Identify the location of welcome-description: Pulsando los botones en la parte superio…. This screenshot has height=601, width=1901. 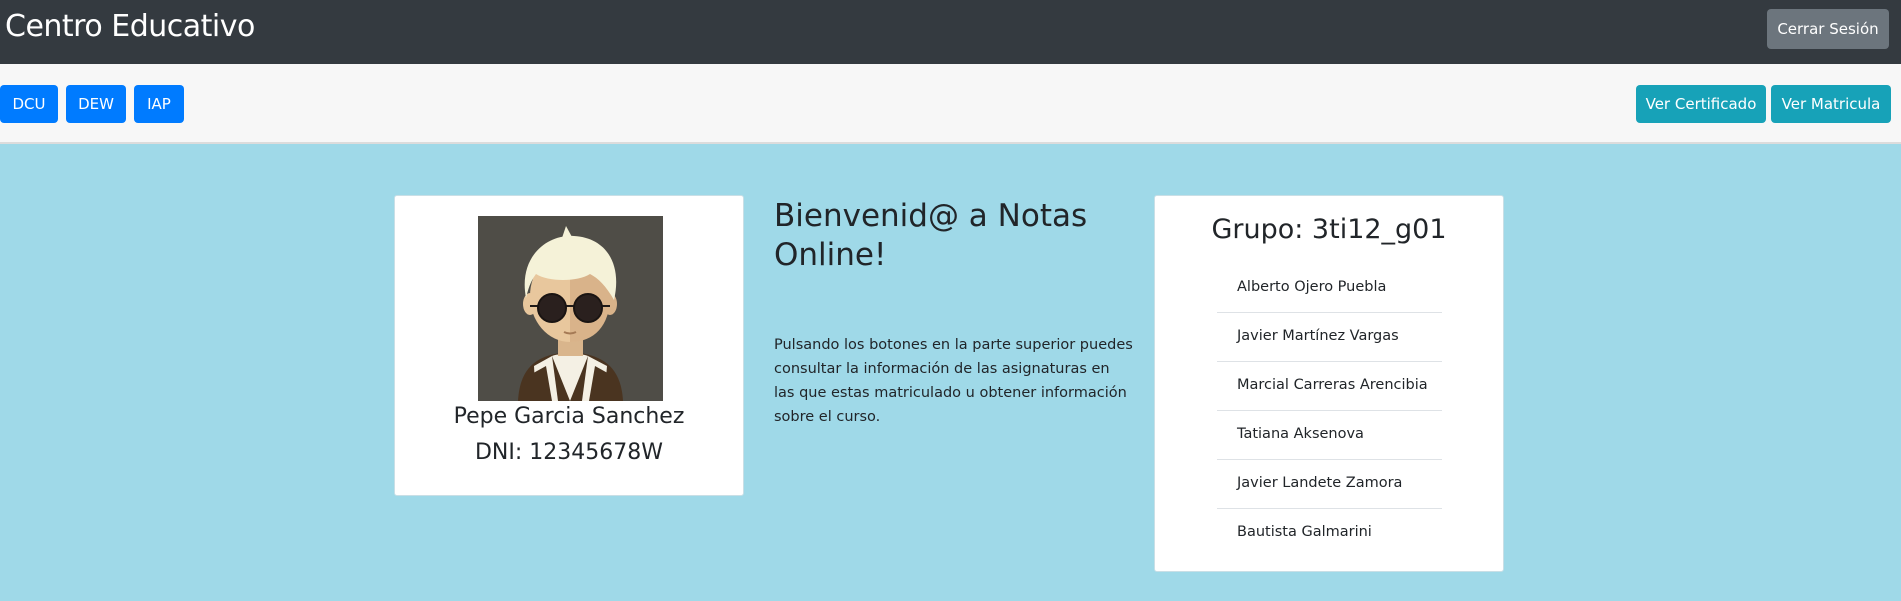
(953, 381).